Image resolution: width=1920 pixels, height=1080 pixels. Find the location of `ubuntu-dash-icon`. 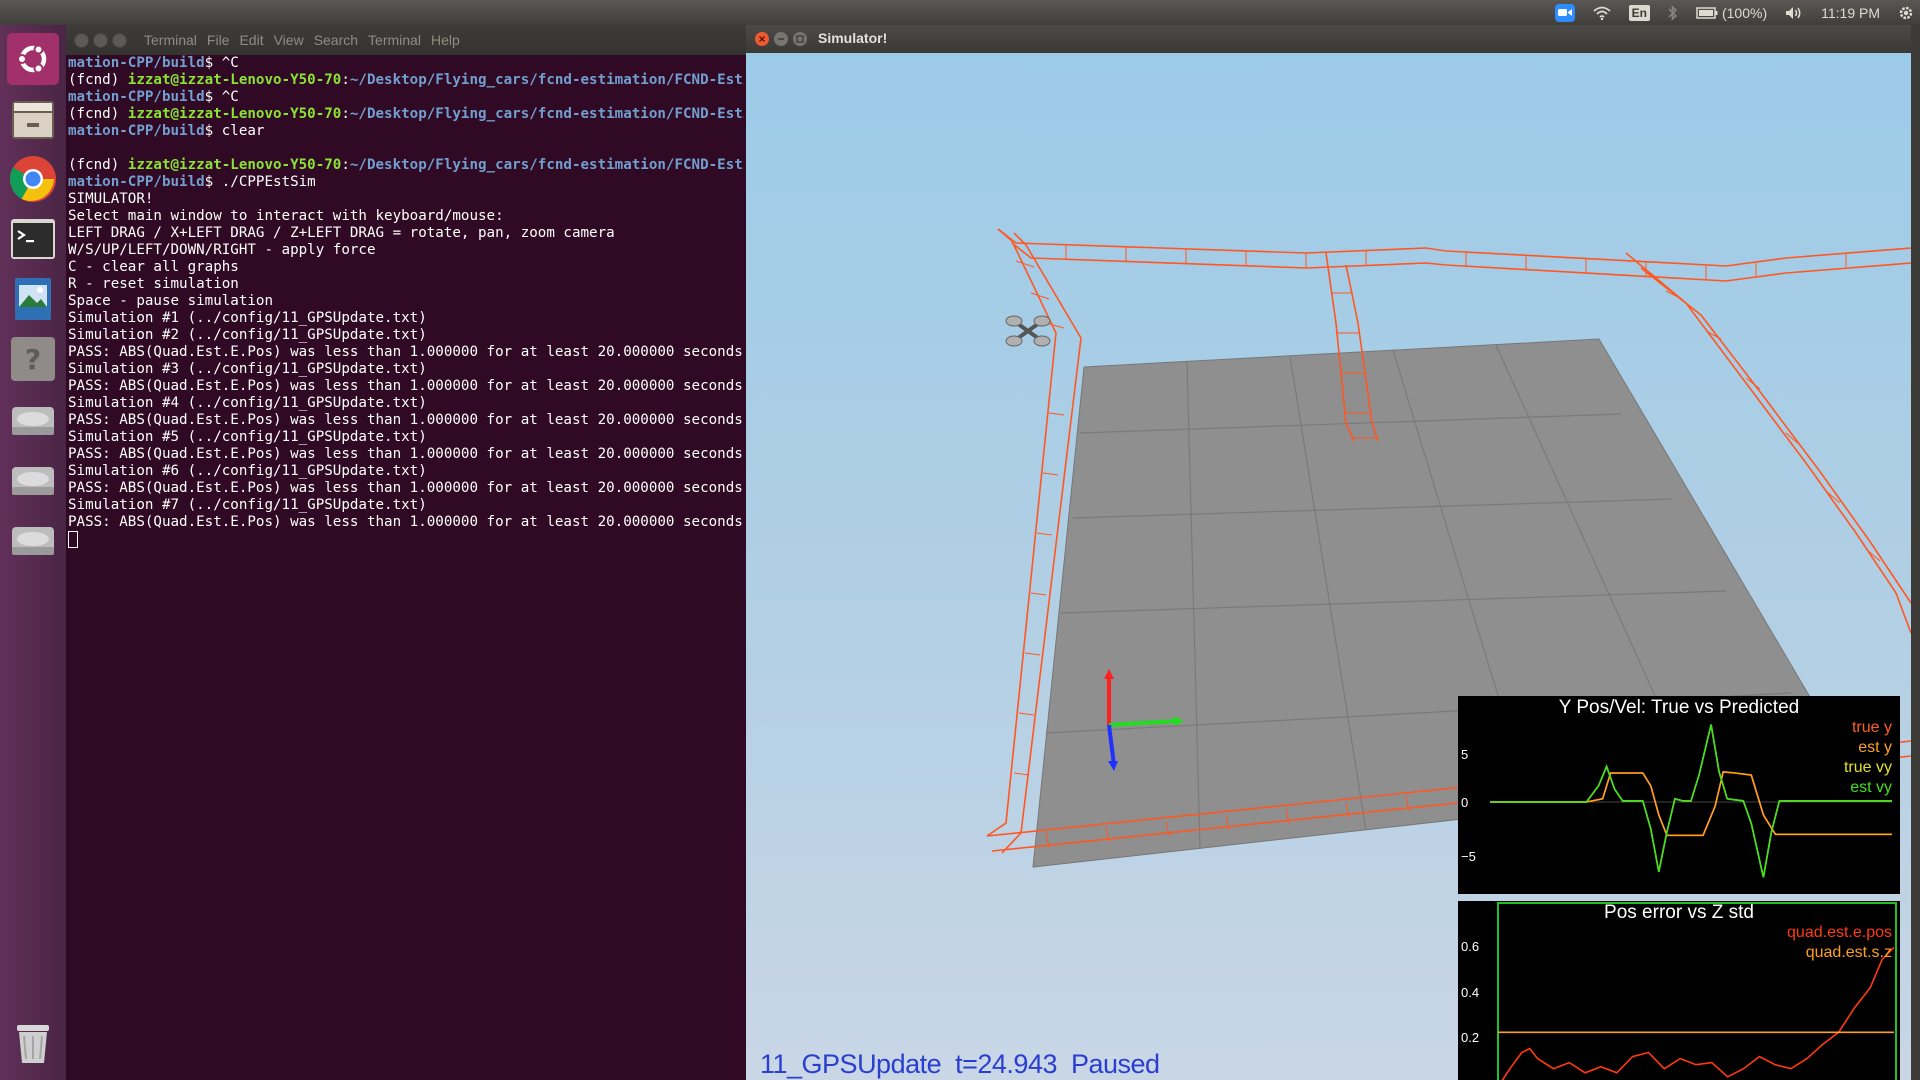

ubuntu-dash-icon is located at coordinates (32, 59).